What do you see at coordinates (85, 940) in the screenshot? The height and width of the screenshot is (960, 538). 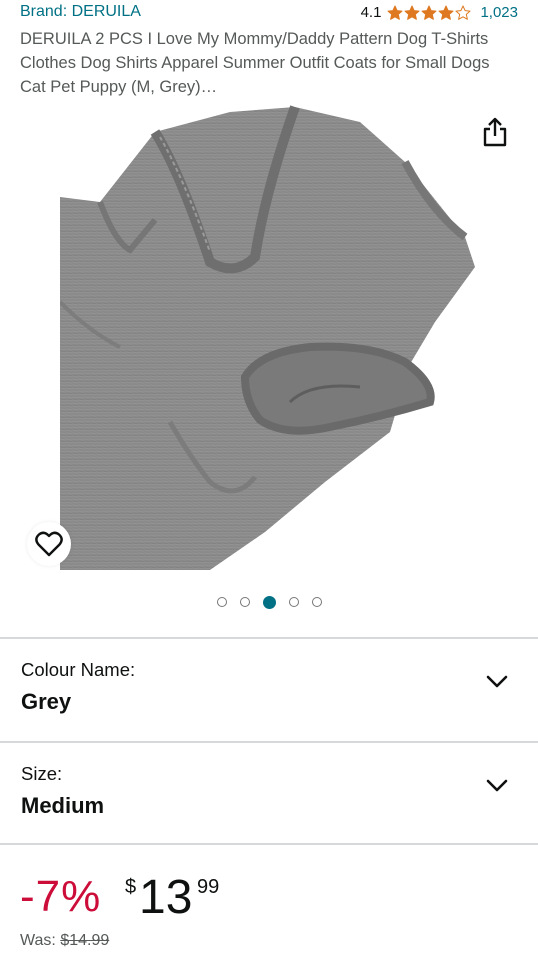 I see `was-price: $14.99` at bounding box center [85, 940].